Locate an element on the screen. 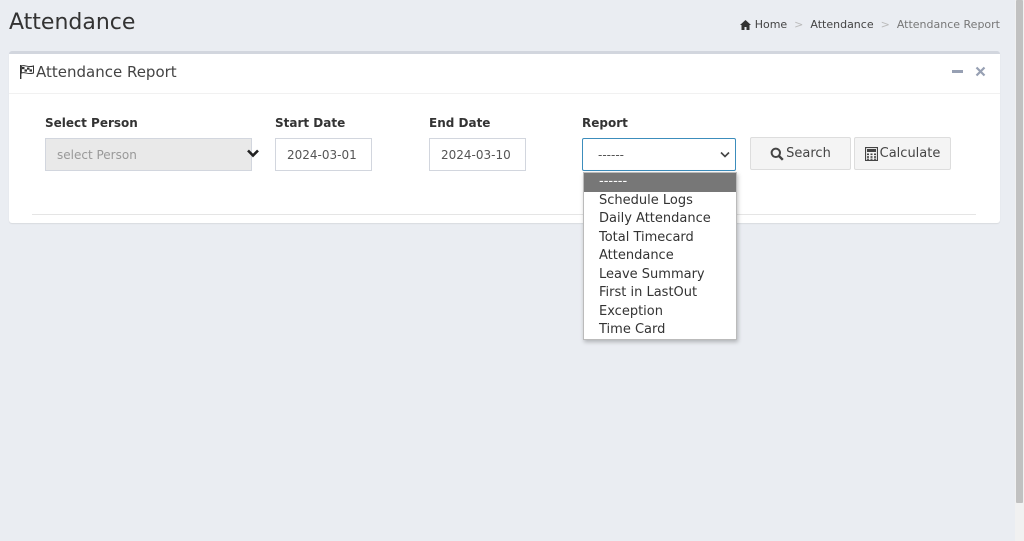 The height and width of the screenshot is (541, 1024). breadcrumb: Home > Attendance > Attendance Report is located at coordinates (869, 24).